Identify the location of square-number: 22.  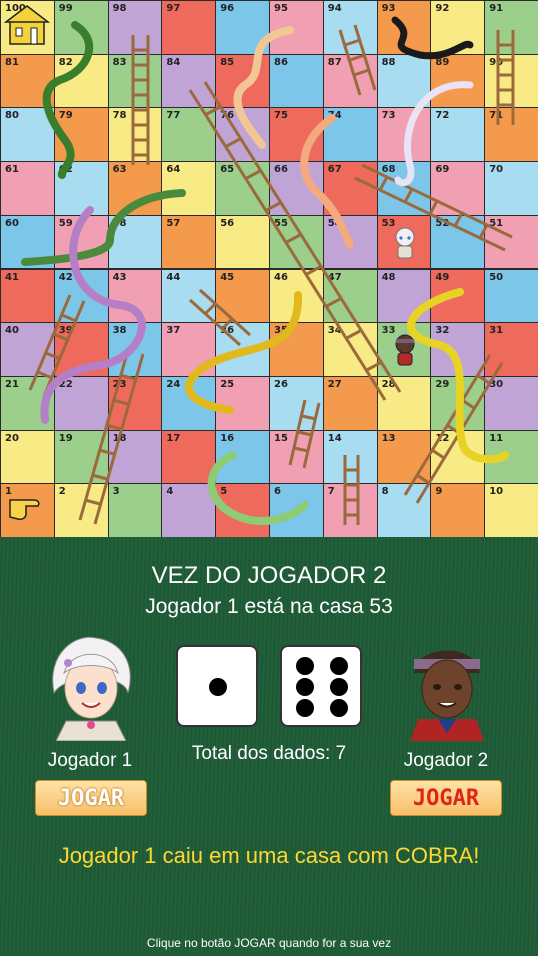
(65, 384).